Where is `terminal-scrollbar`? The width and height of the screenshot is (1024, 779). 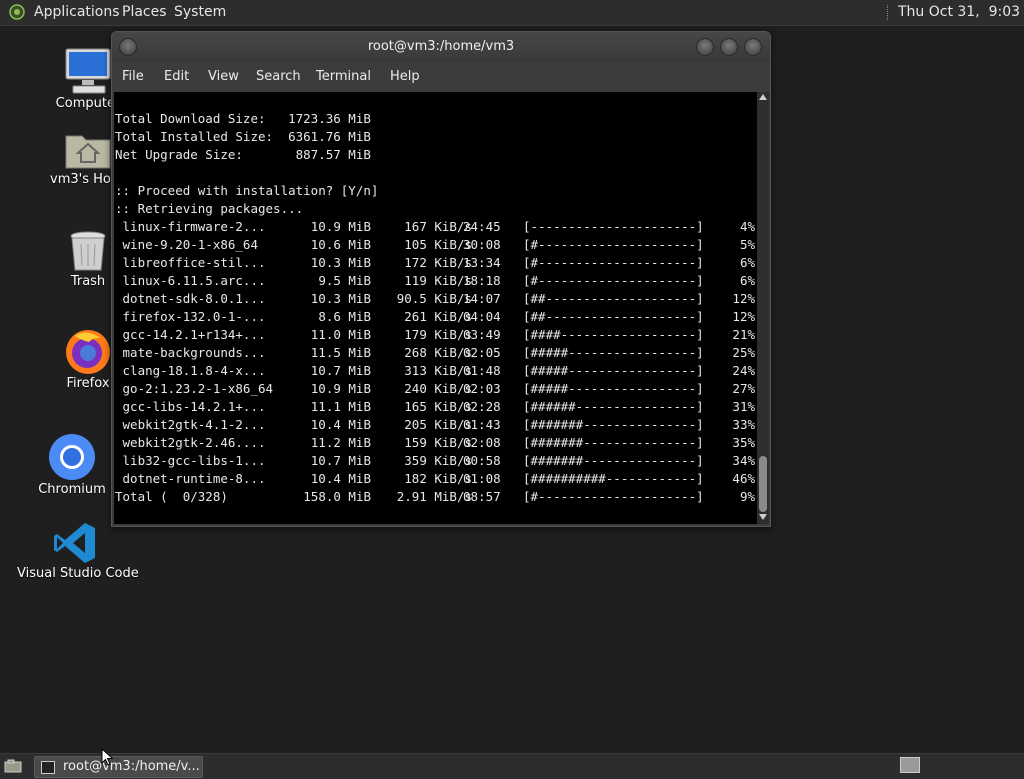 terminal-scrollbar is located at coordinates (763, 308).